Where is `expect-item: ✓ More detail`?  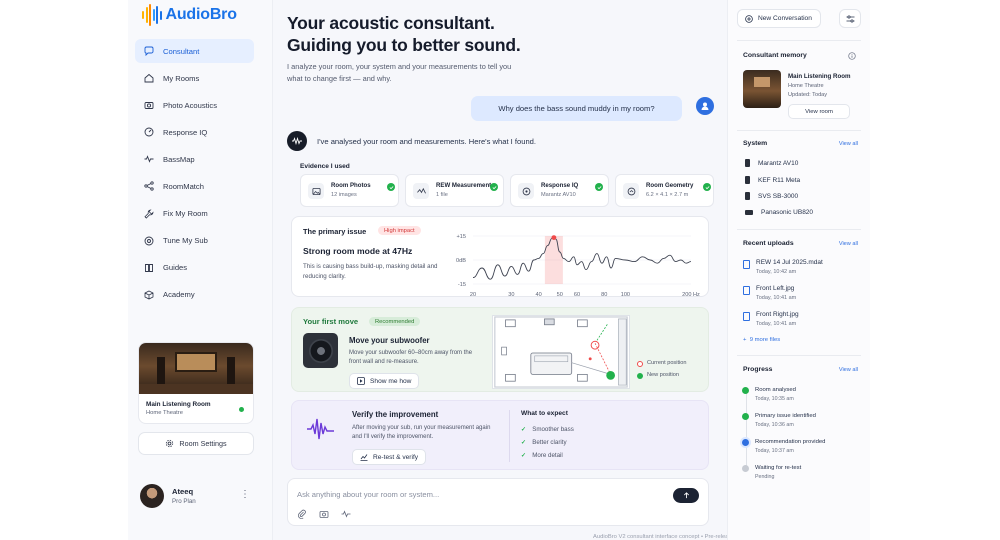 expect-item: ✓ More detail is located at coordinates (542, 455).